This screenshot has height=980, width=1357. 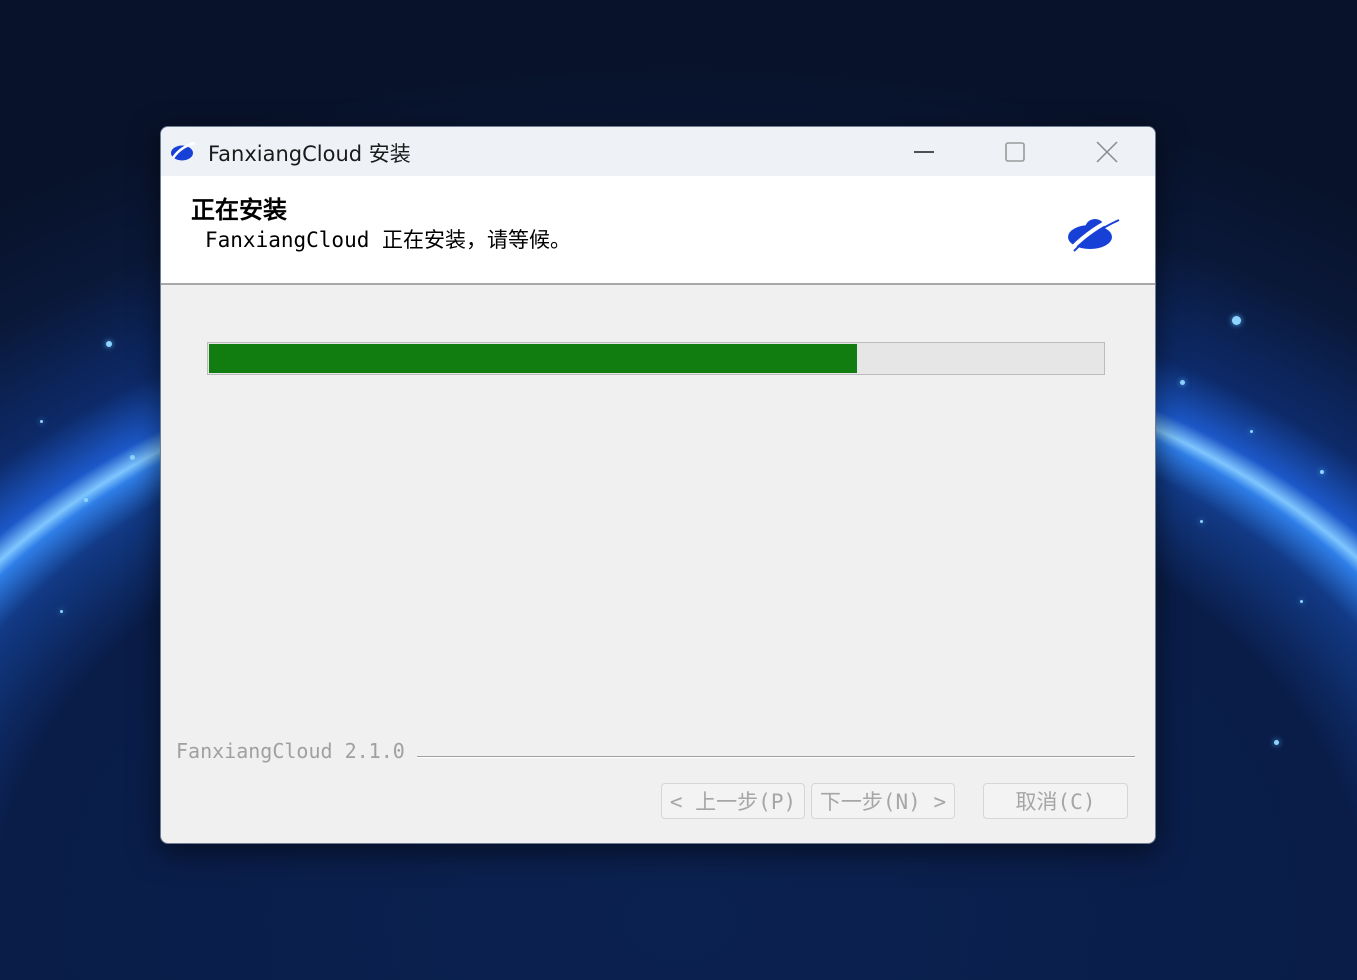 What do you see at coordinates (290, 751) in the screenshot?
I see `version-label: FanxiangCloud 2.1.0` at bounding box center [290, 751].